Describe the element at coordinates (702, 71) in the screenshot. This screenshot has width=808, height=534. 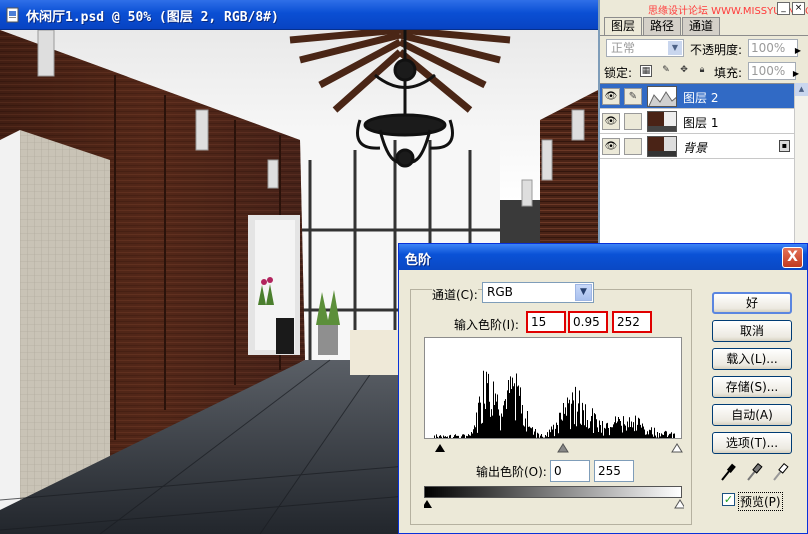
I see `lock-all-icon: 🔒︎` at that location.